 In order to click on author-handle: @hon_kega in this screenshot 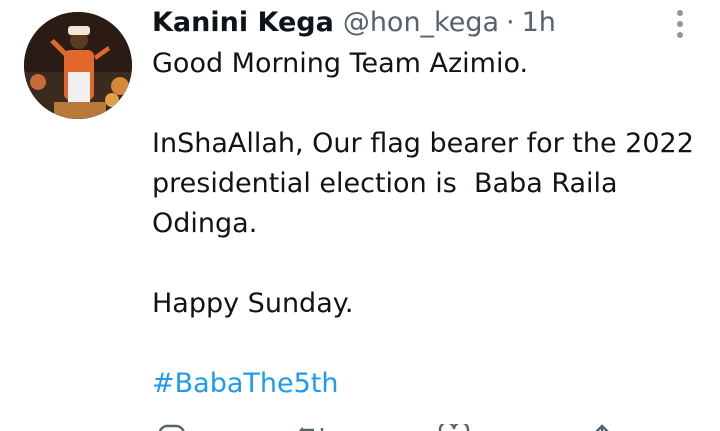, I will do `click(421, 22)`.